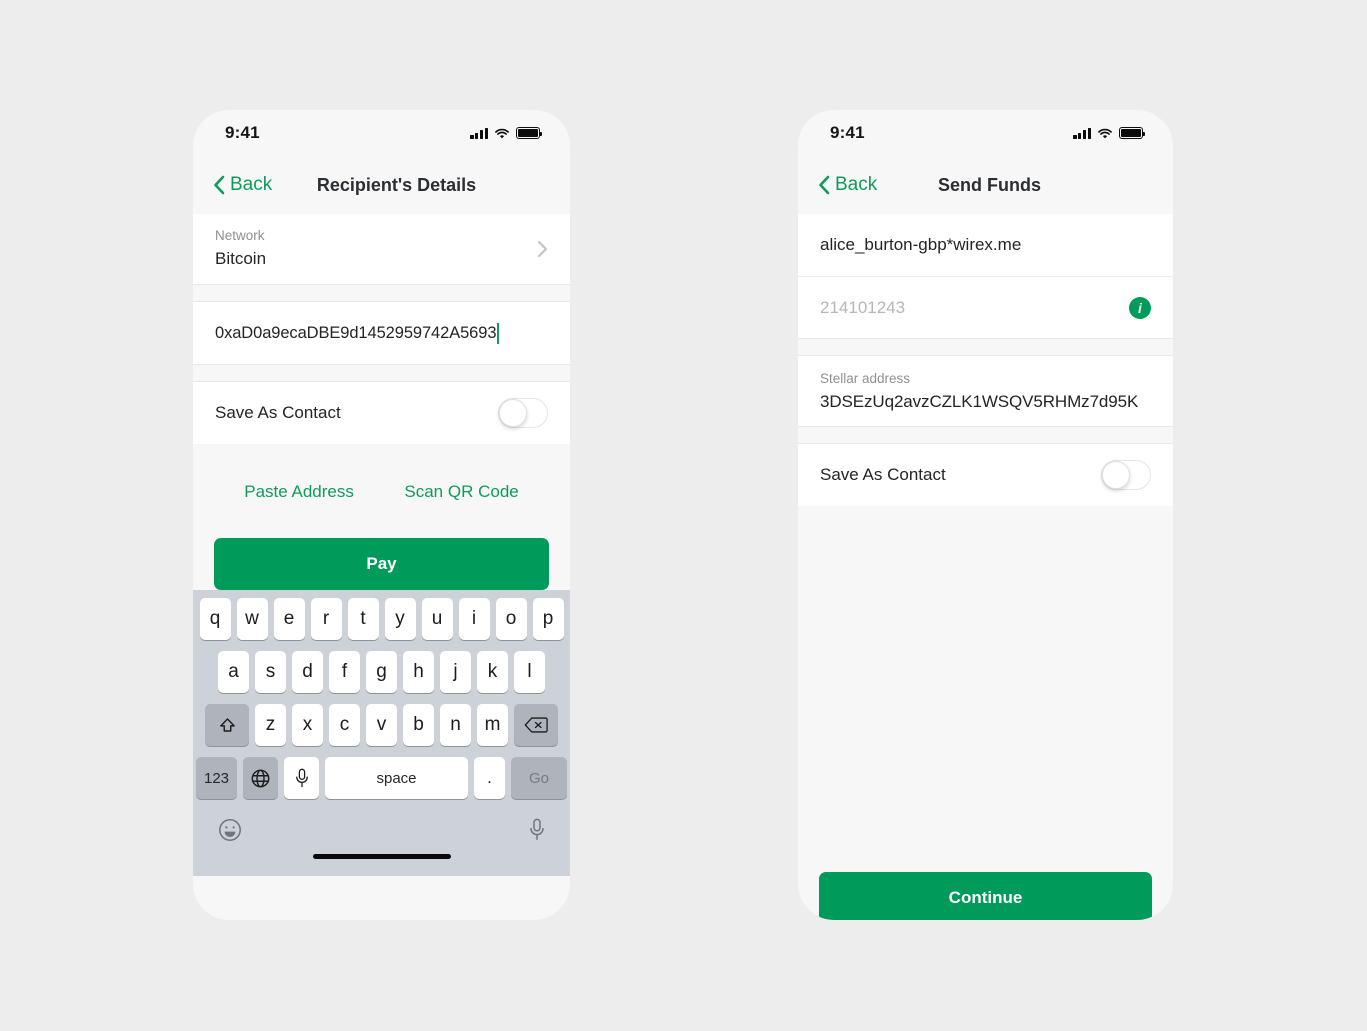  I want to click on key-s: s, so click(270, 672).